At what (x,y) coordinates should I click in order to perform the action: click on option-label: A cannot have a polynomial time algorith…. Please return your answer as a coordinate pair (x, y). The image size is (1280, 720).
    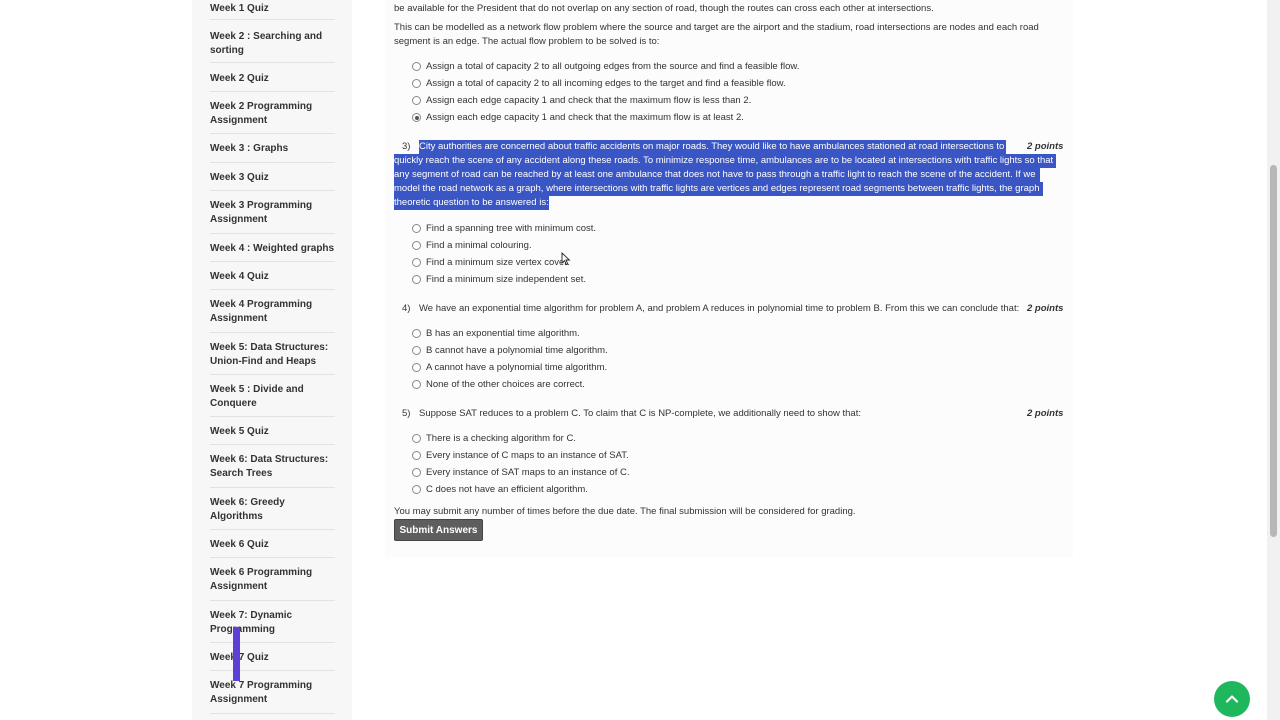
    Looking at the image, I should click on (517, 367).